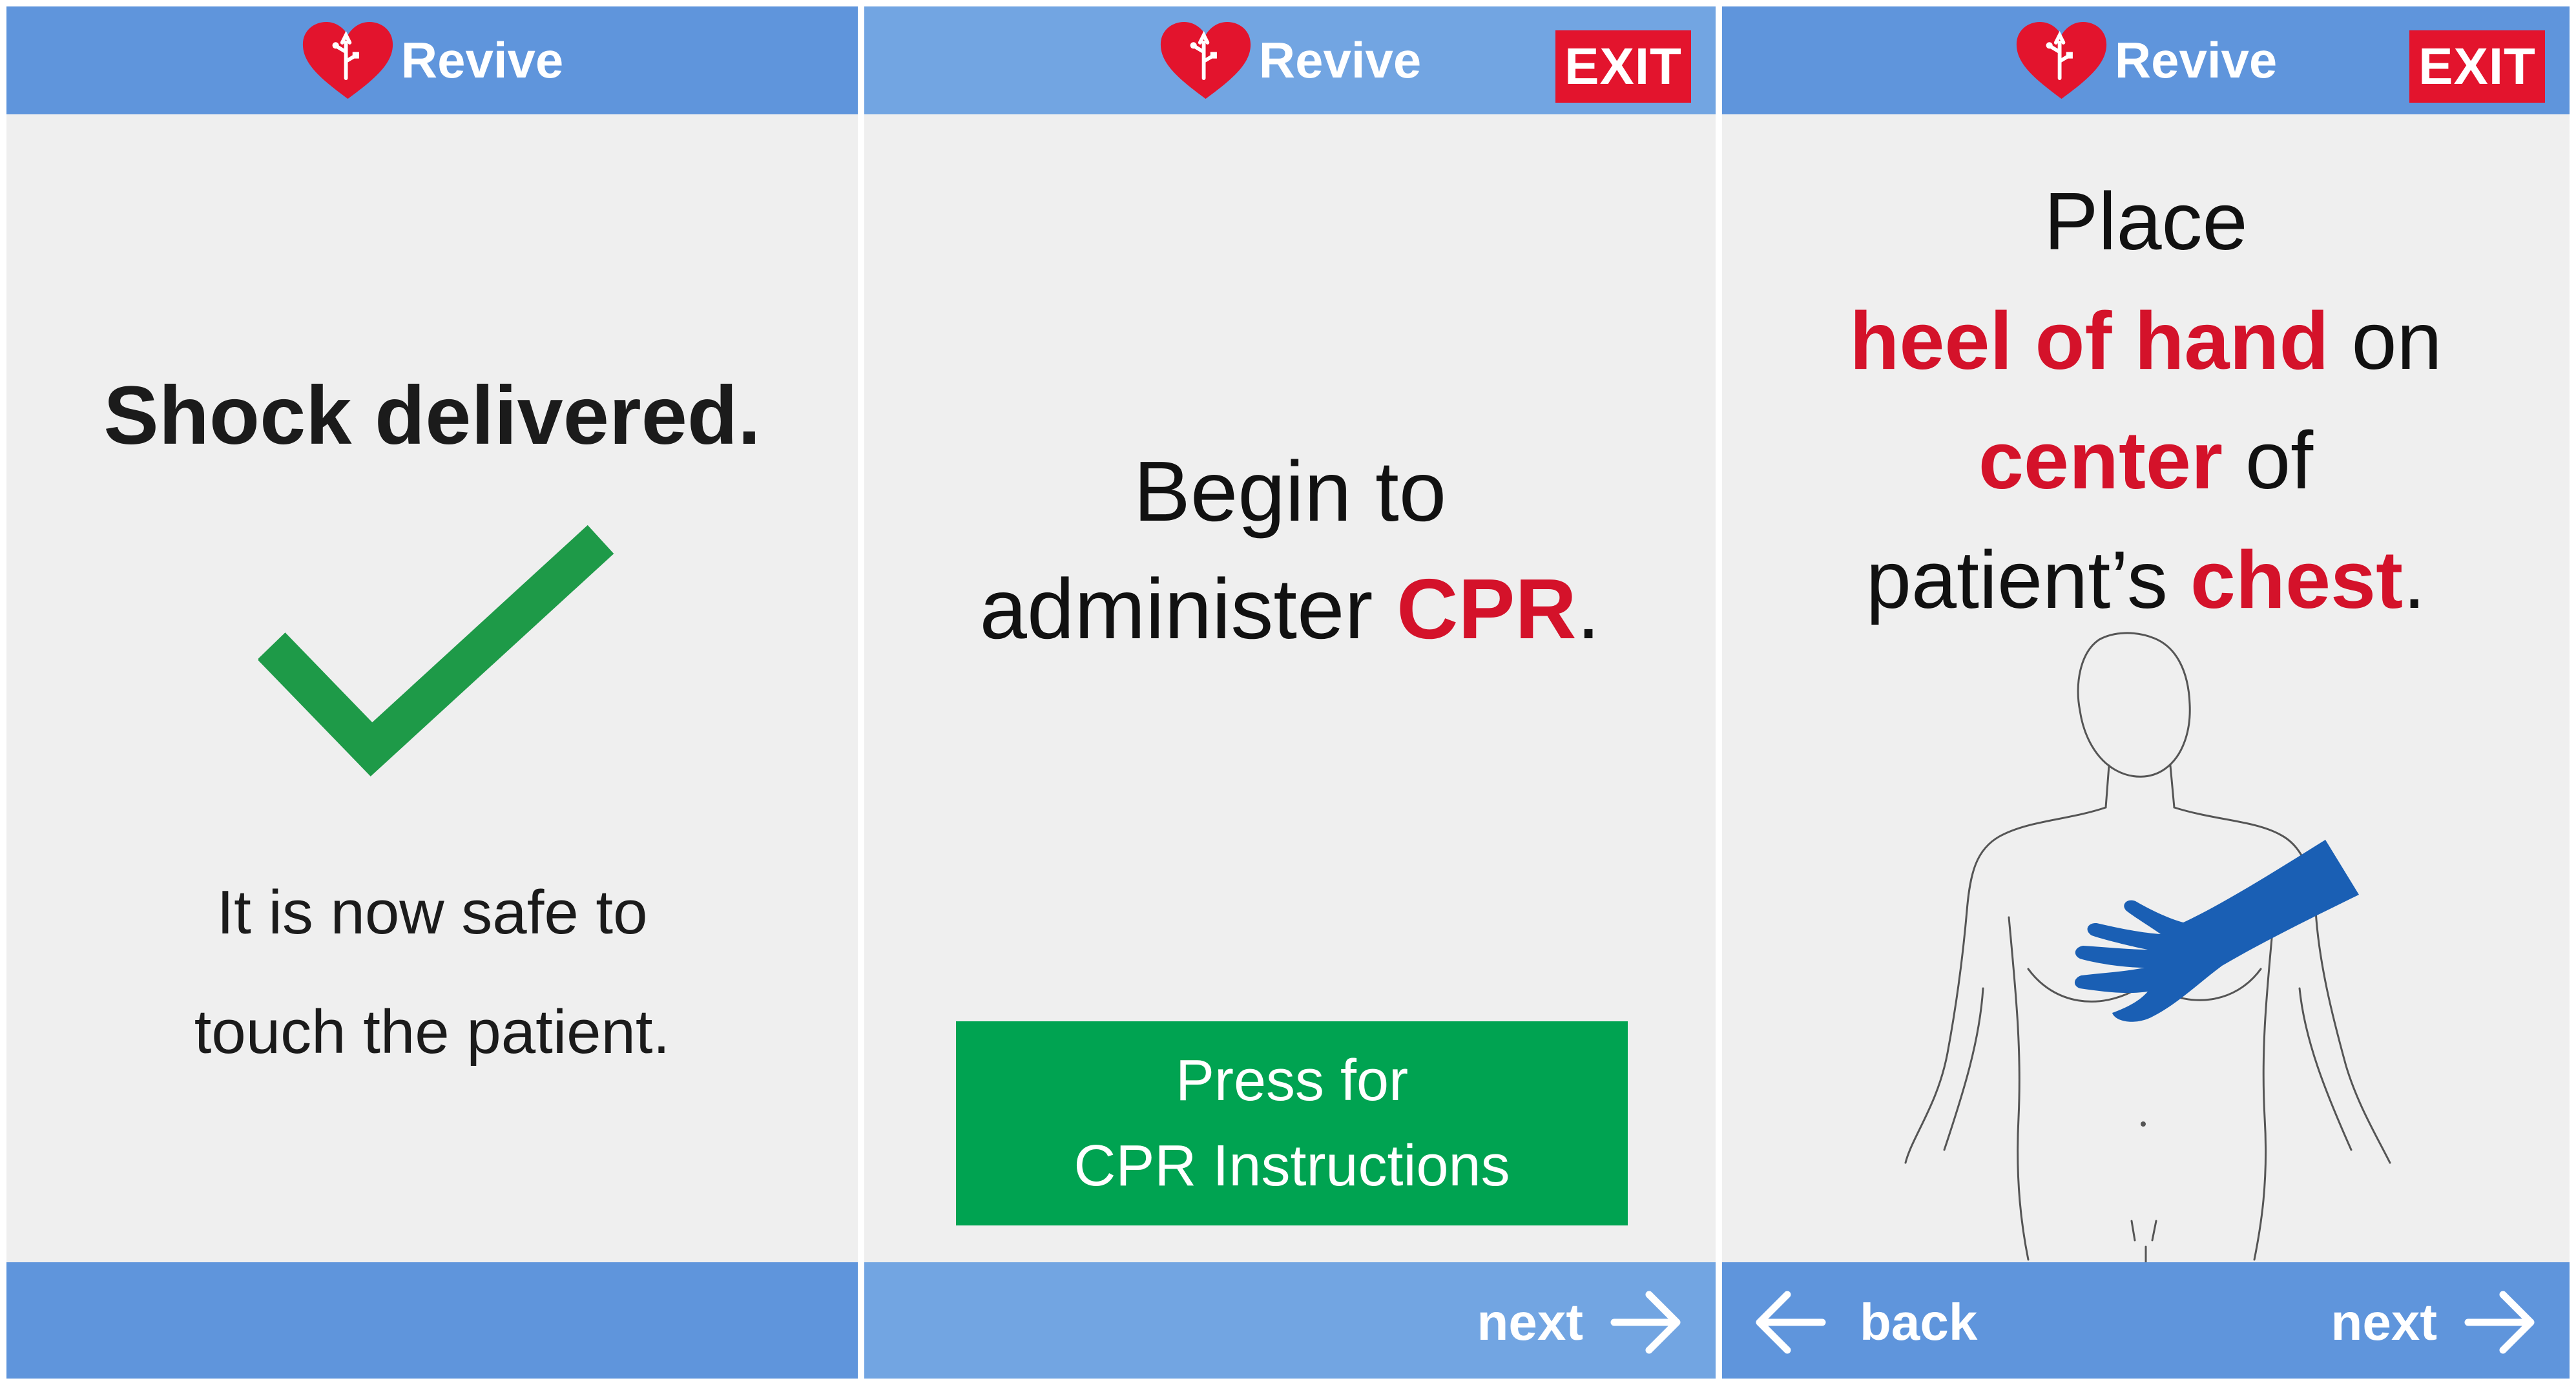  I want to click on placement-text-of: of, so click(2268, 461).